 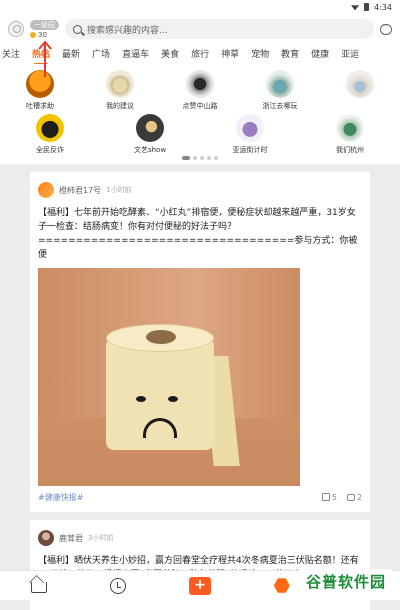 I want to click on category-our-hangzhou: 我们杭州, so click(x=350, y=136).